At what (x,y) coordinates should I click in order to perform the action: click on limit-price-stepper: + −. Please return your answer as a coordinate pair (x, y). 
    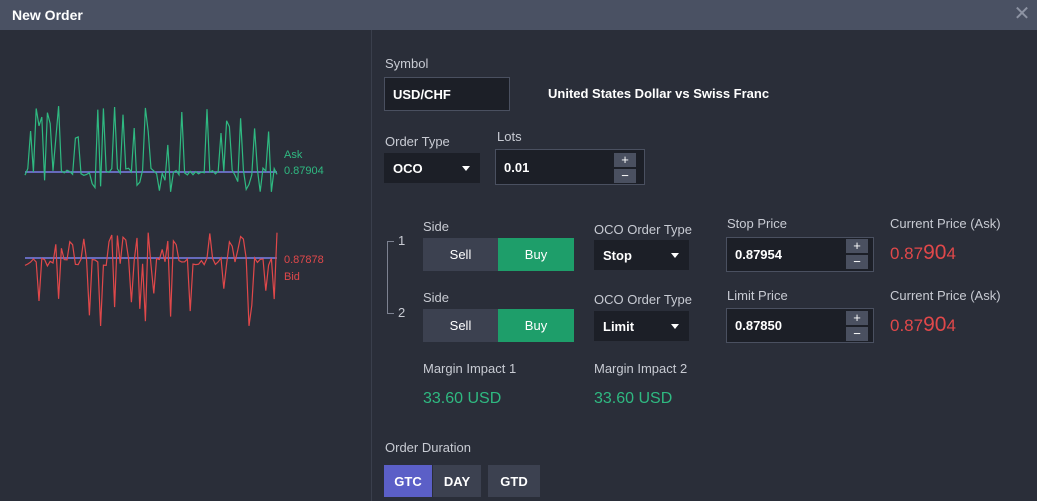
    Looking at the image, I should click on (857, 327).